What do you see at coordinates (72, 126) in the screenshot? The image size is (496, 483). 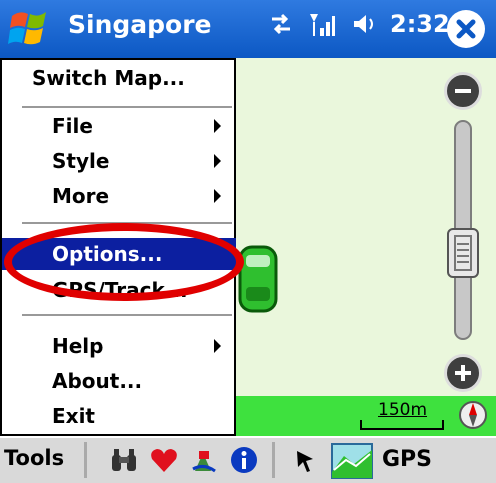 I see `menu-item-label: File` at bounding box center [72, 126].